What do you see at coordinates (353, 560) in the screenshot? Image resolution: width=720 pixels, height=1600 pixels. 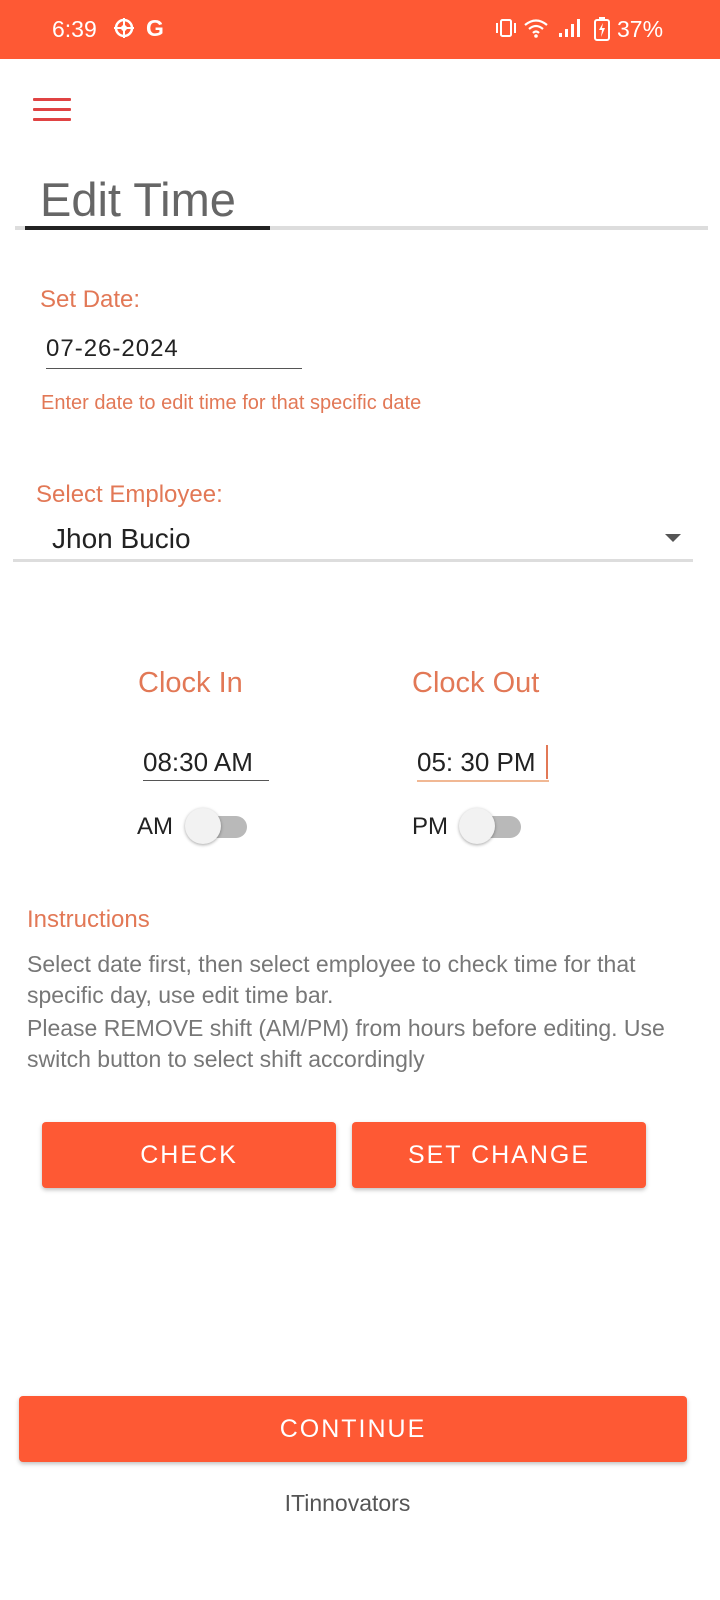 I see `employee-divider` at bounding box center [353, 560].